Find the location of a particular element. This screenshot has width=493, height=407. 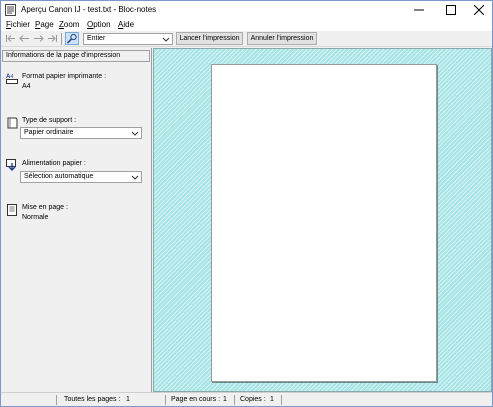

paper-size-value: A4 is located at coordinates (26, 86).